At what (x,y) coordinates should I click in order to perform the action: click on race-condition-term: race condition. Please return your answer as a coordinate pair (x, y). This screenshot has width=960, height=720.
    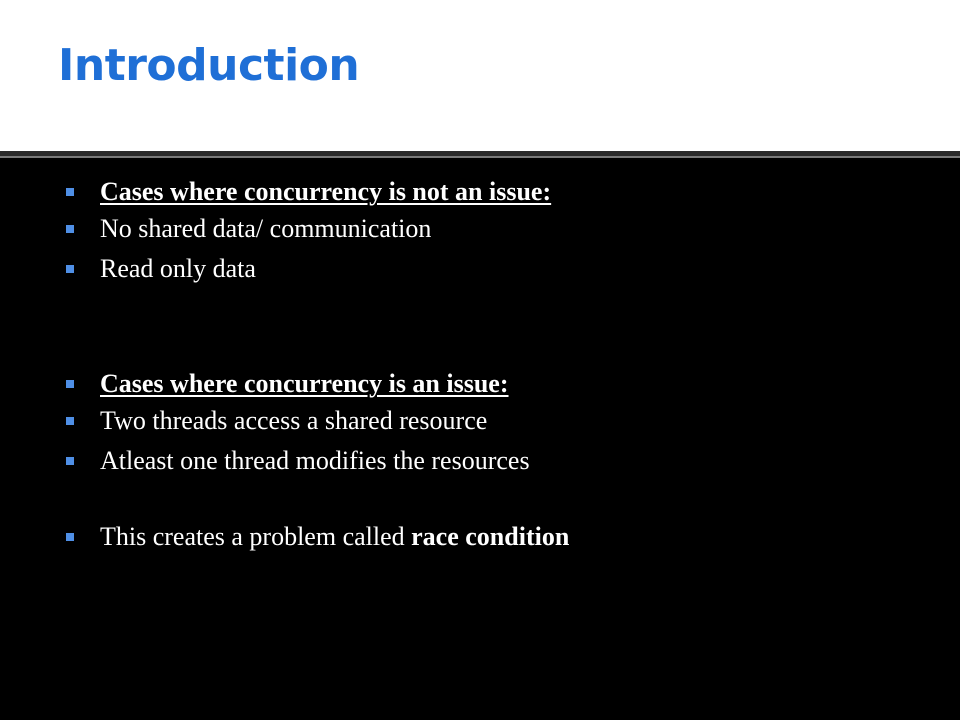
    Looking at the image, I should click on (490, 536).